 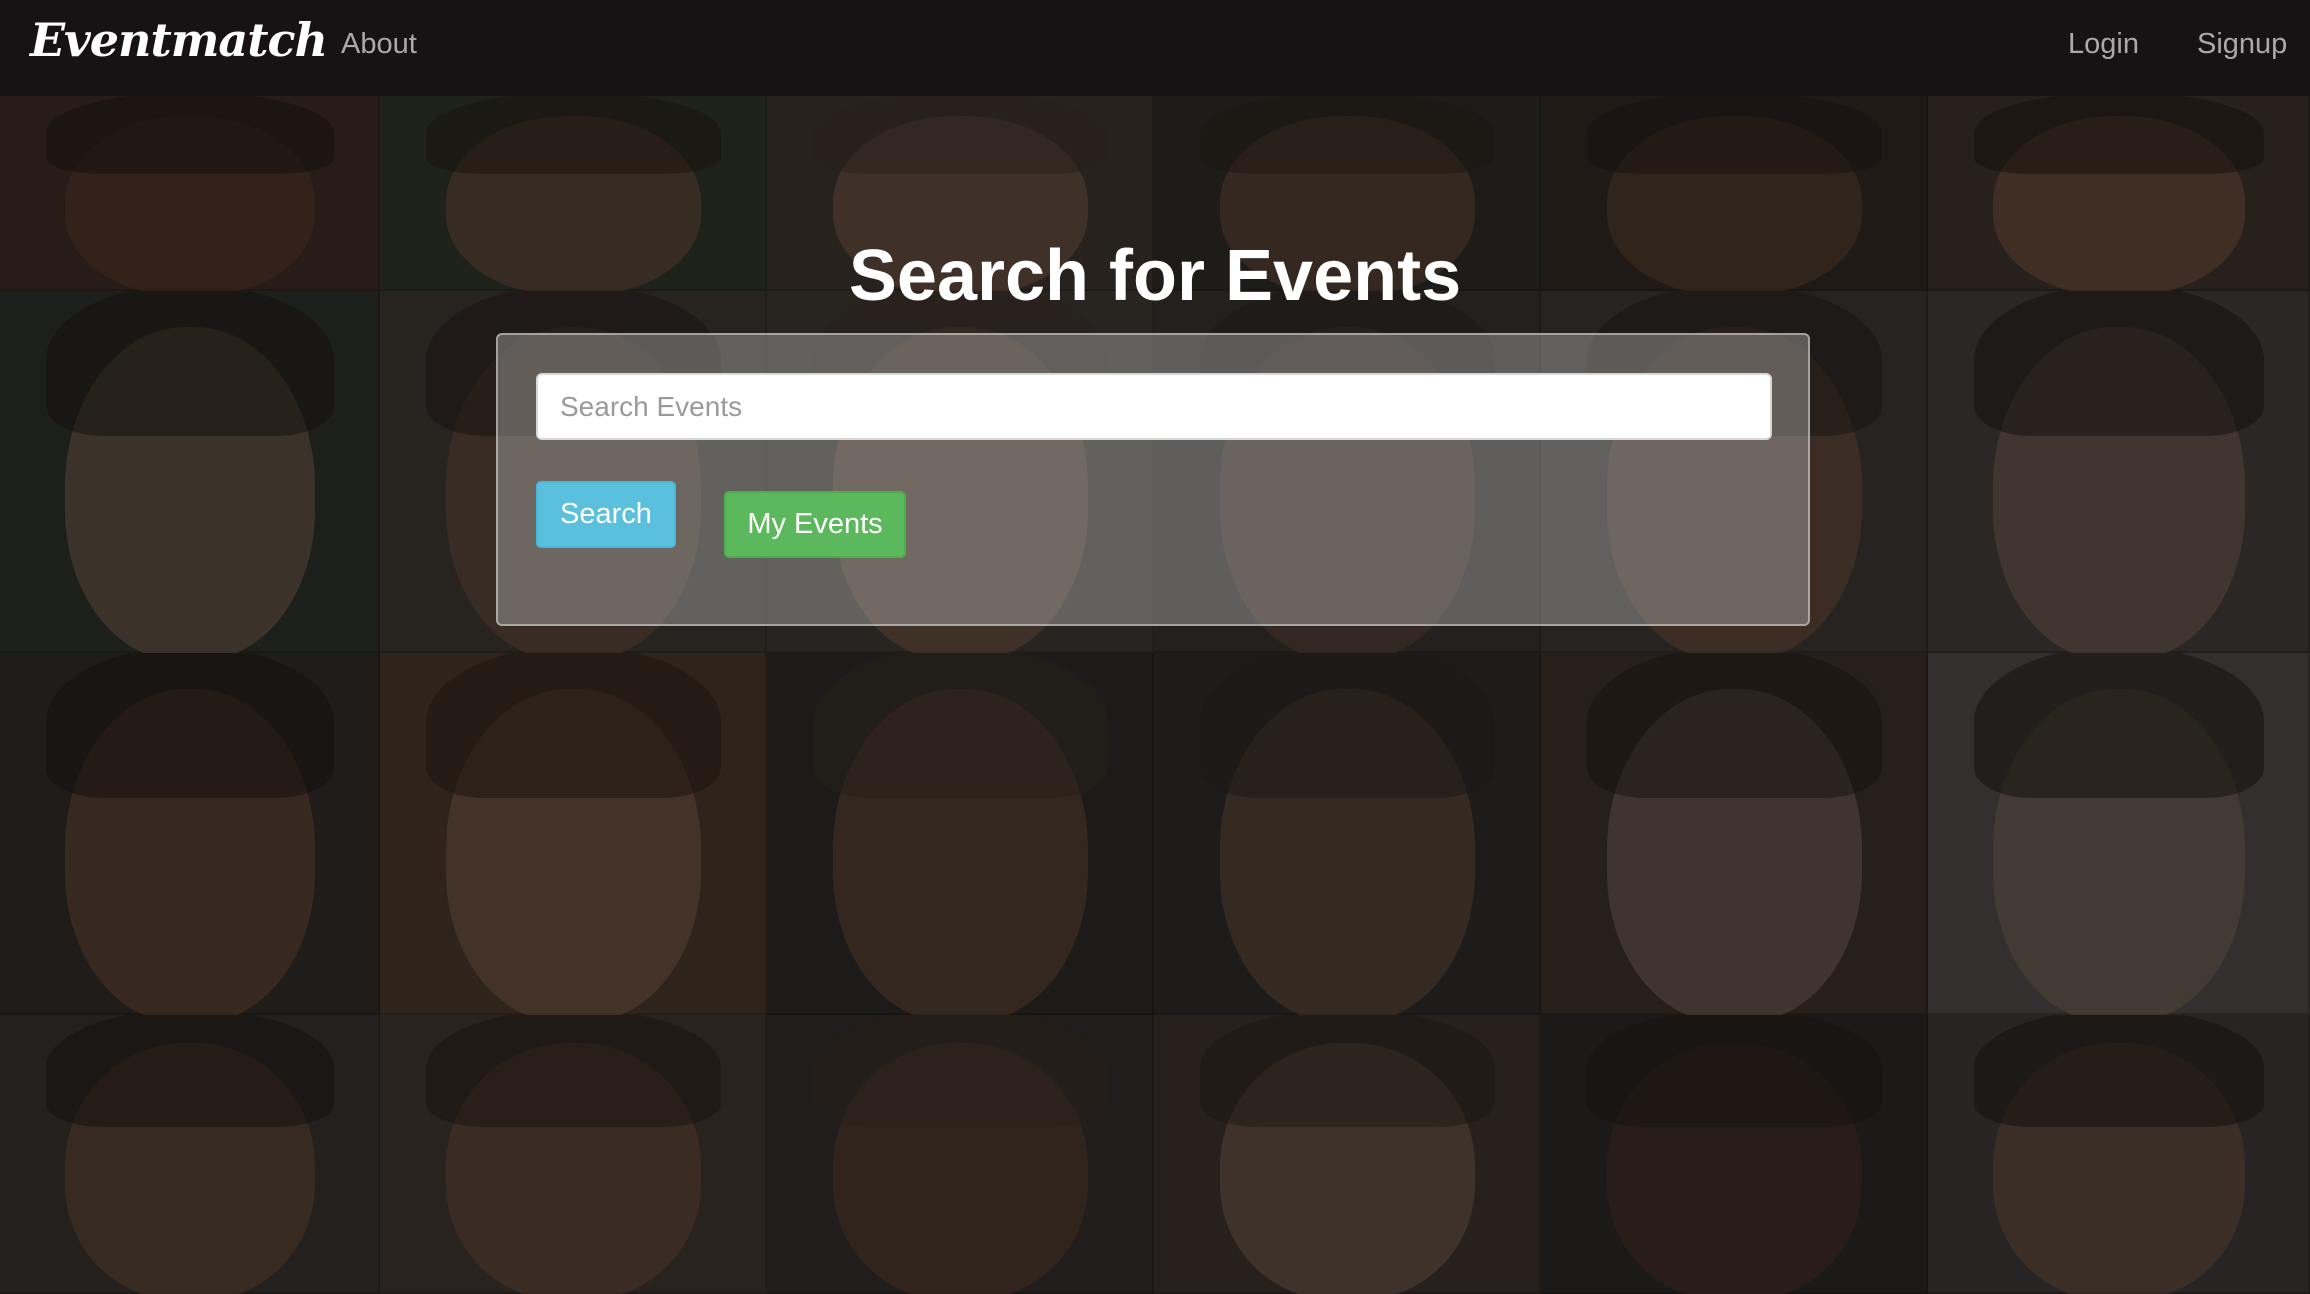 I want to click on nav-link-about: About, so click(x=379, y=44).